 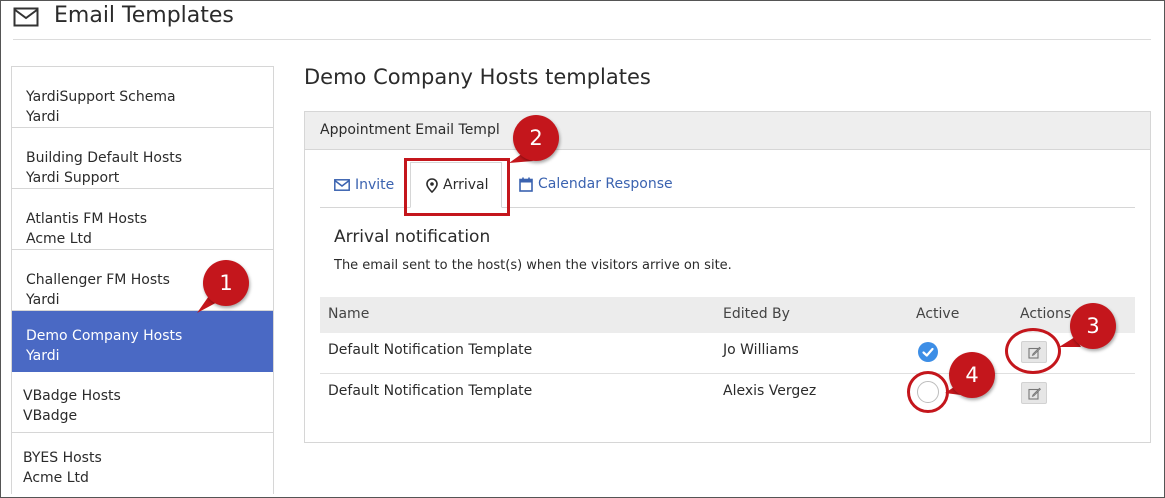 What do you see at coordinates (375, 185) in the screenshot?
I see `tab-invite-label: Invite` at bounding box center [375, 185].